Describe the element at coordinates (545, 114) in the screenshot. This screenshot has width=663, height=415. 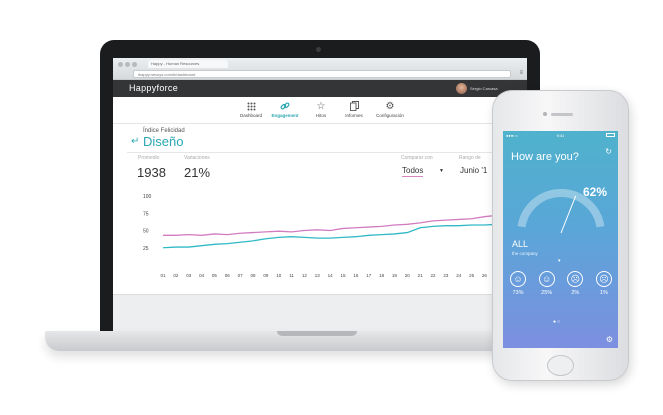
I see `phone-camera` at that location.